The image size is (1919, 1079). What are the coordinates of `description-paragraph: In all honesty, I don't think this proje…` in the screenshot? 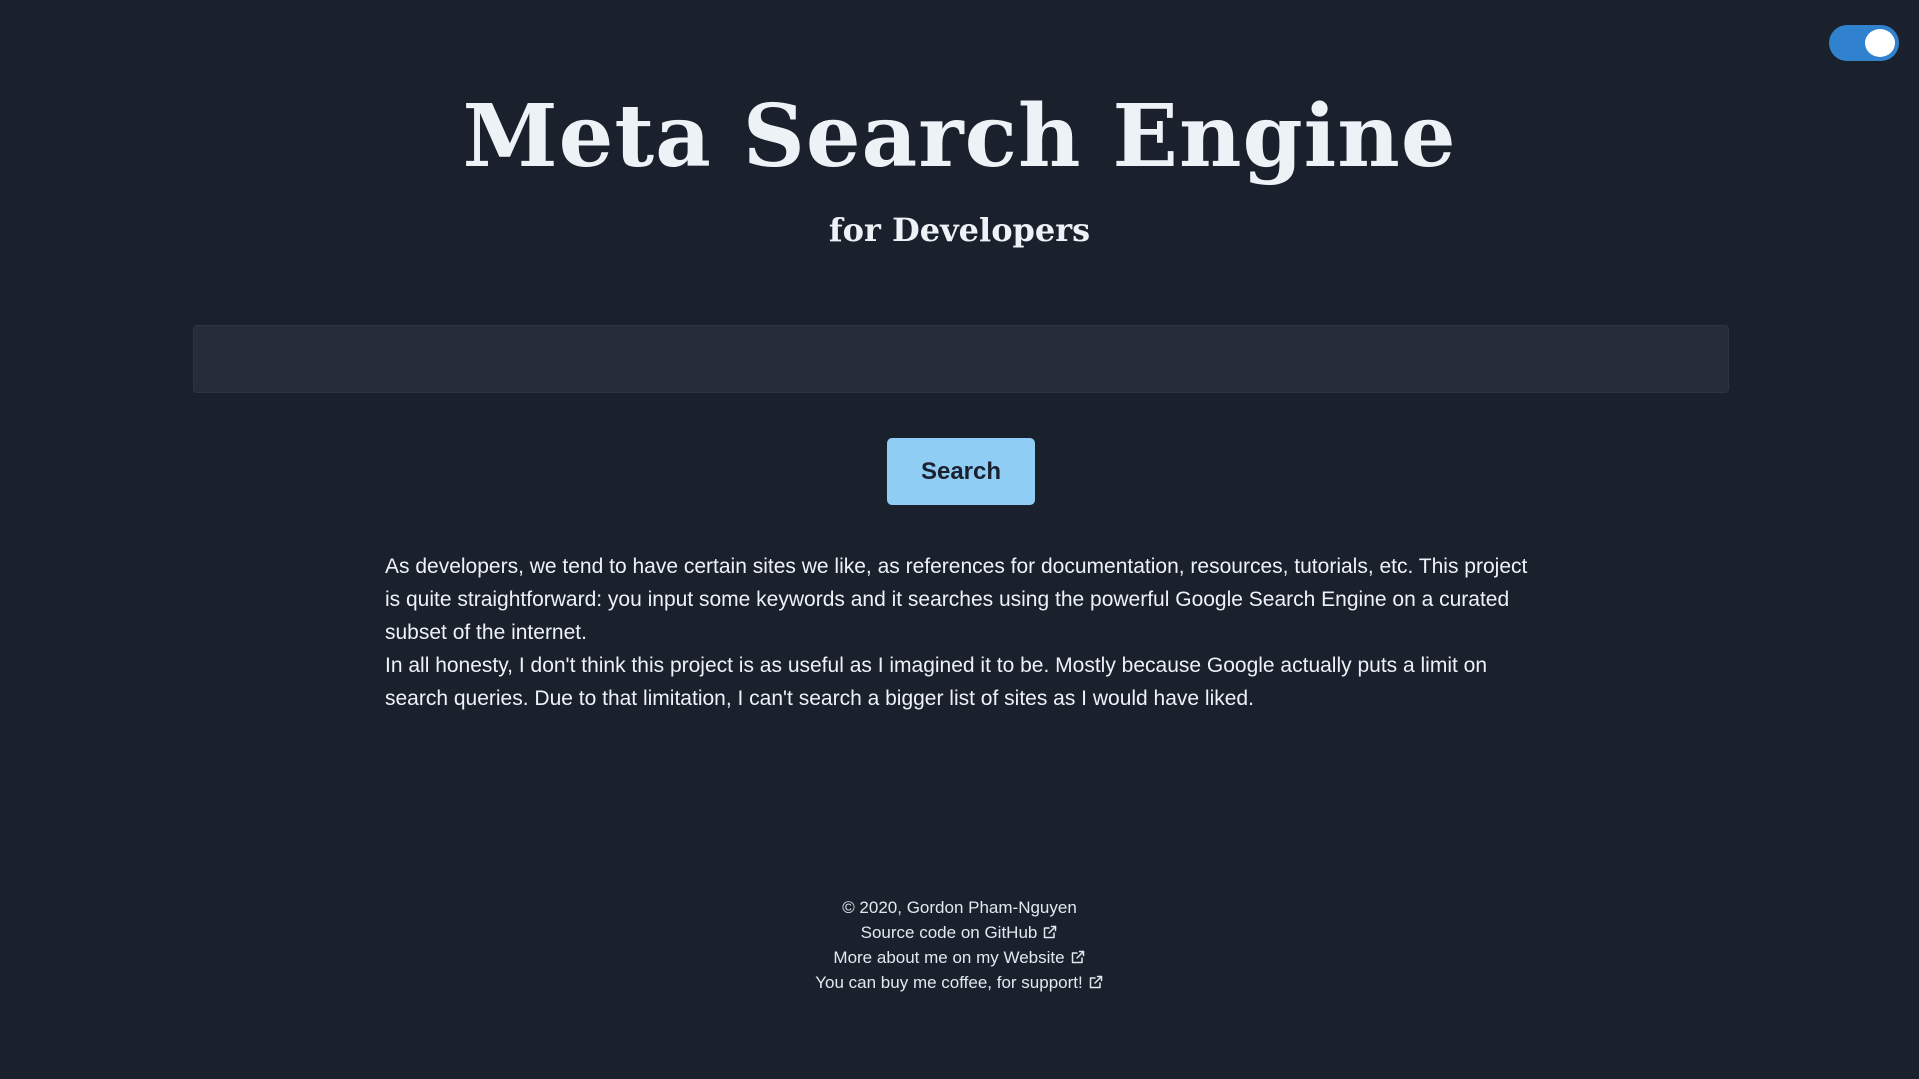 It's located at (936, 682).